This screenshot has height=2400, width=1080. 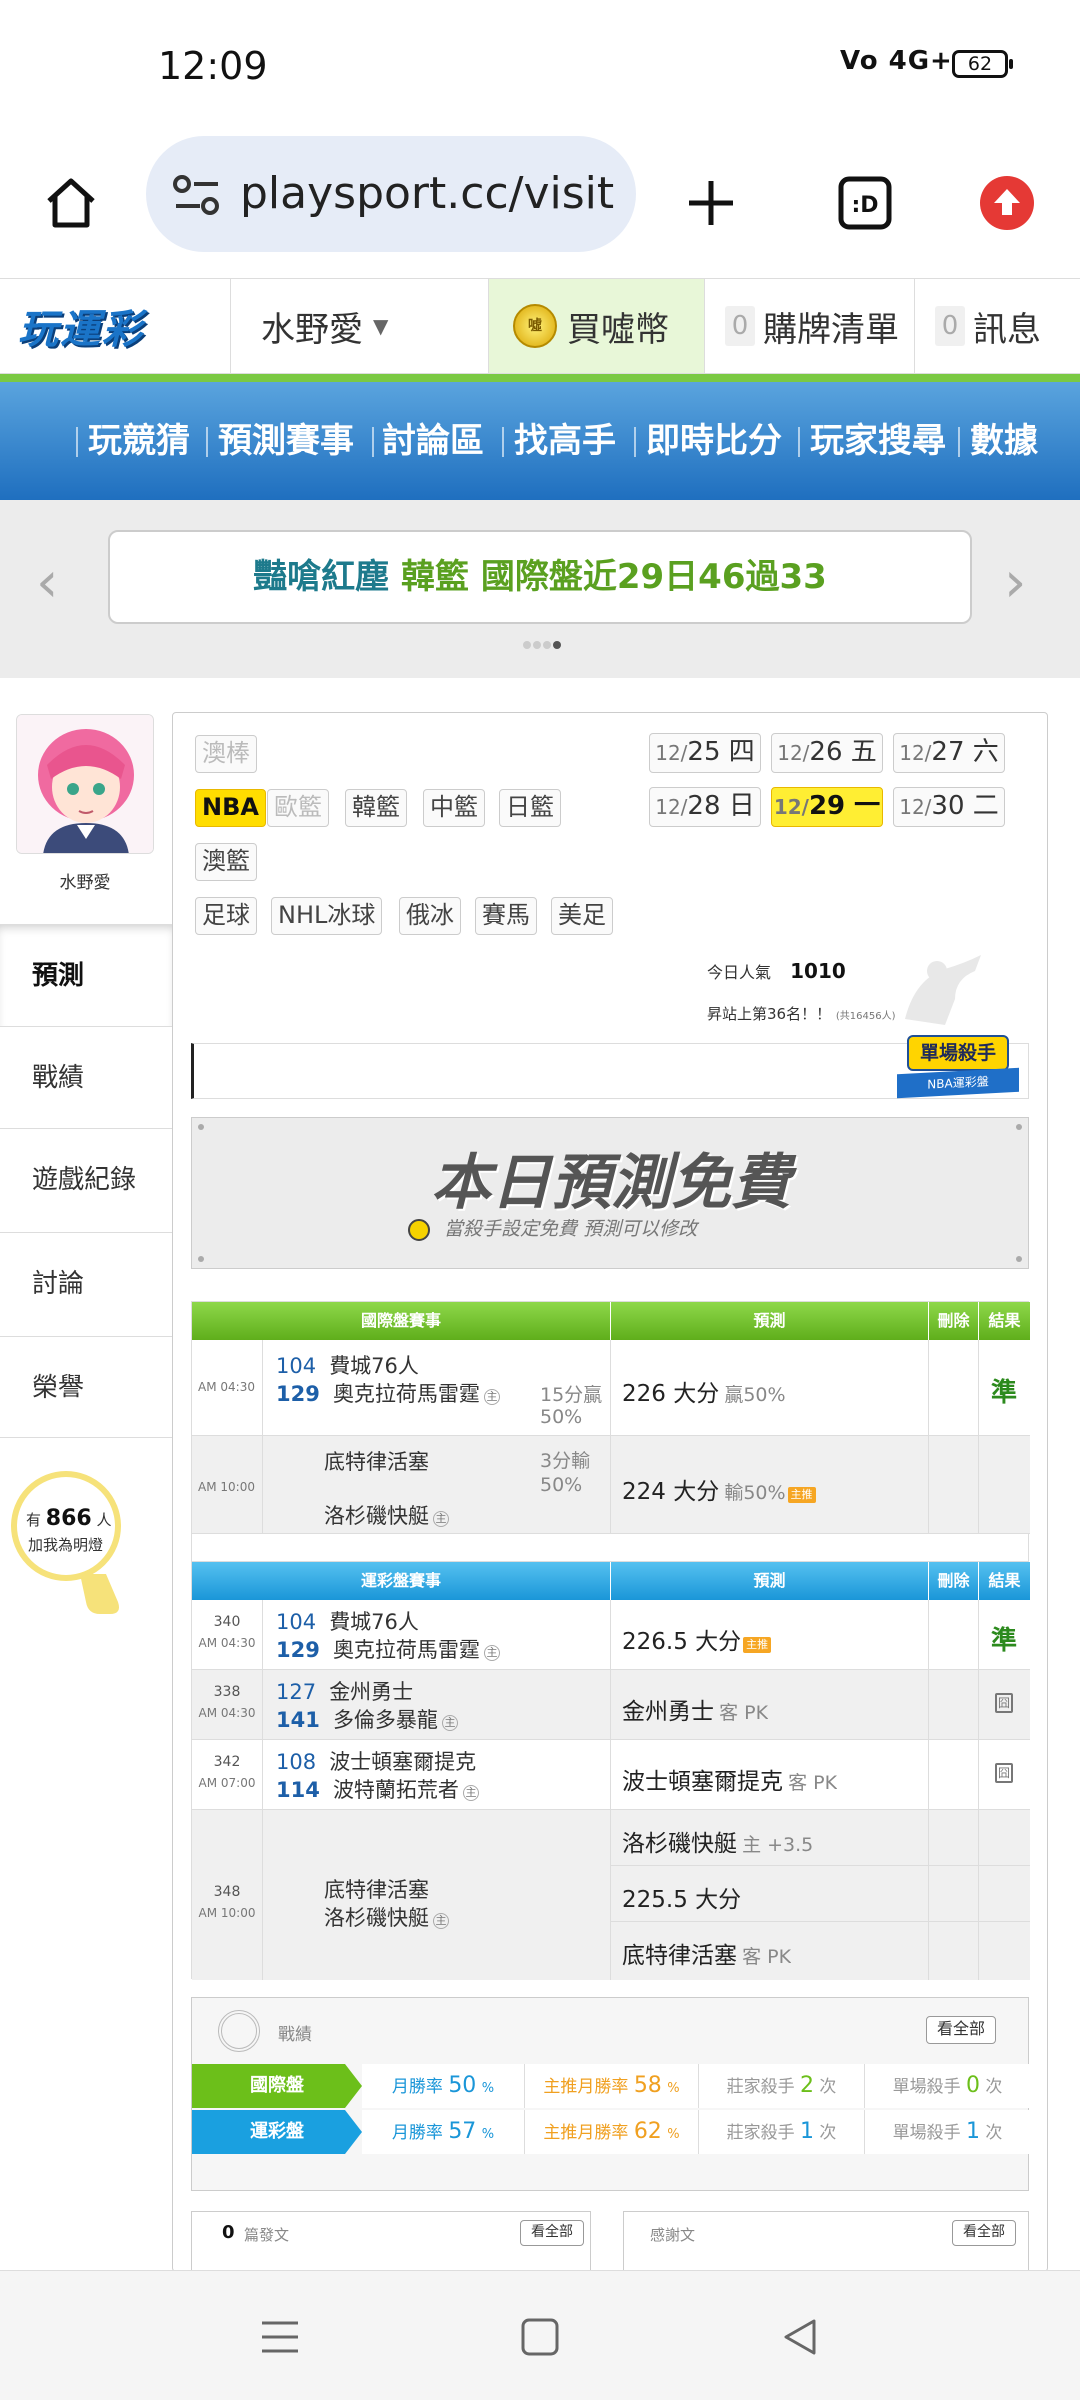 What do you see at coordinates (1007, 203) in the screenshot?
I see `update-icon` at bounding box center [1007, 203].